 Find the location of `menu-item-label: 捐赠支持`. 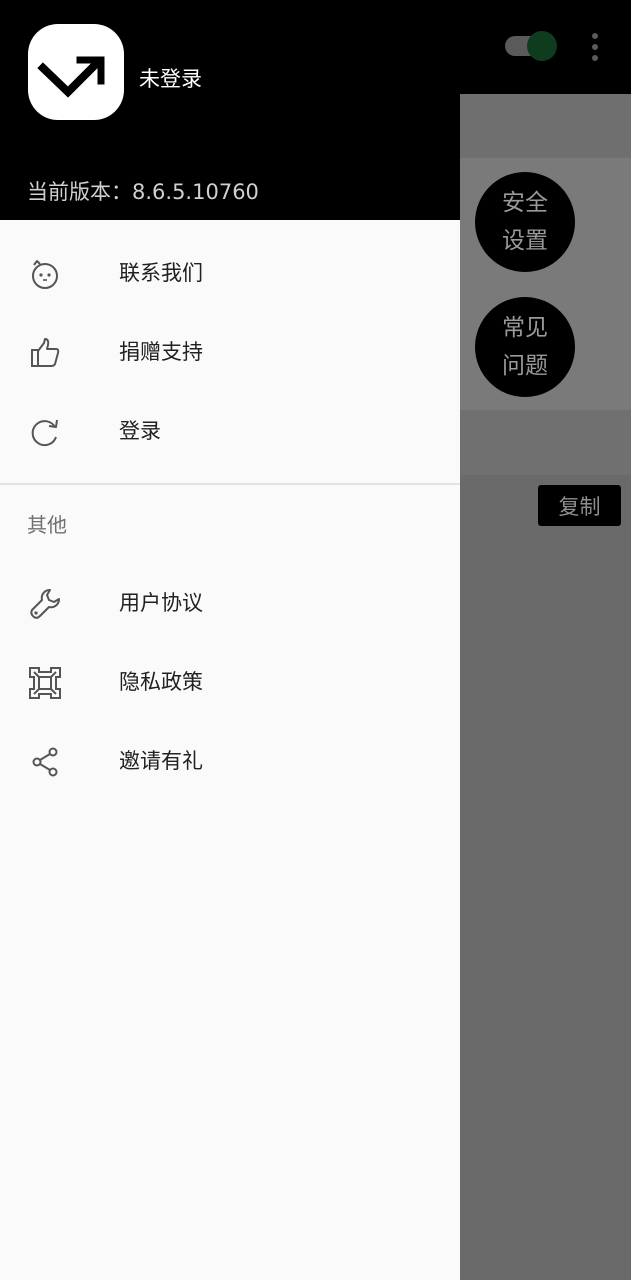

menu-item-label: 捐赠支持 is located at coordinates (161, 352).